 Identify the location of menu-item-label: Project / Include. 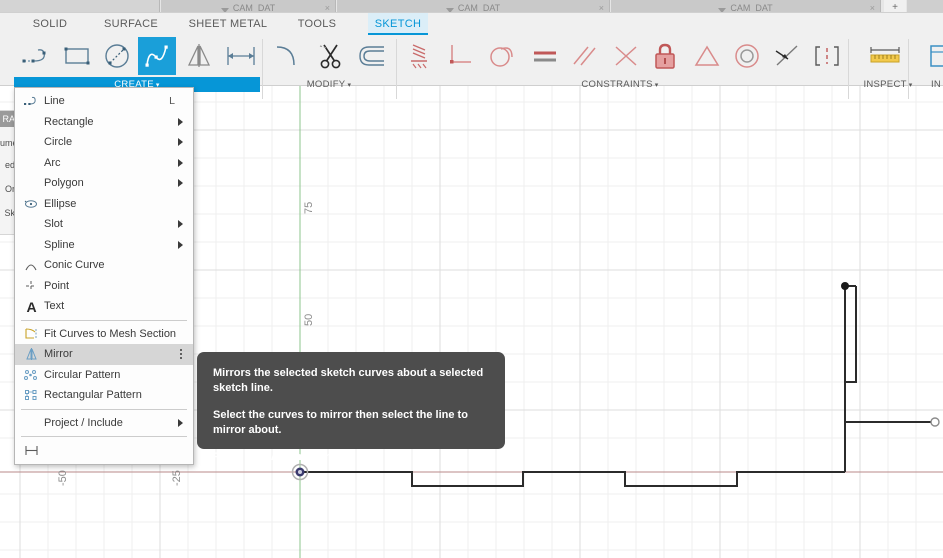
(83, 422).